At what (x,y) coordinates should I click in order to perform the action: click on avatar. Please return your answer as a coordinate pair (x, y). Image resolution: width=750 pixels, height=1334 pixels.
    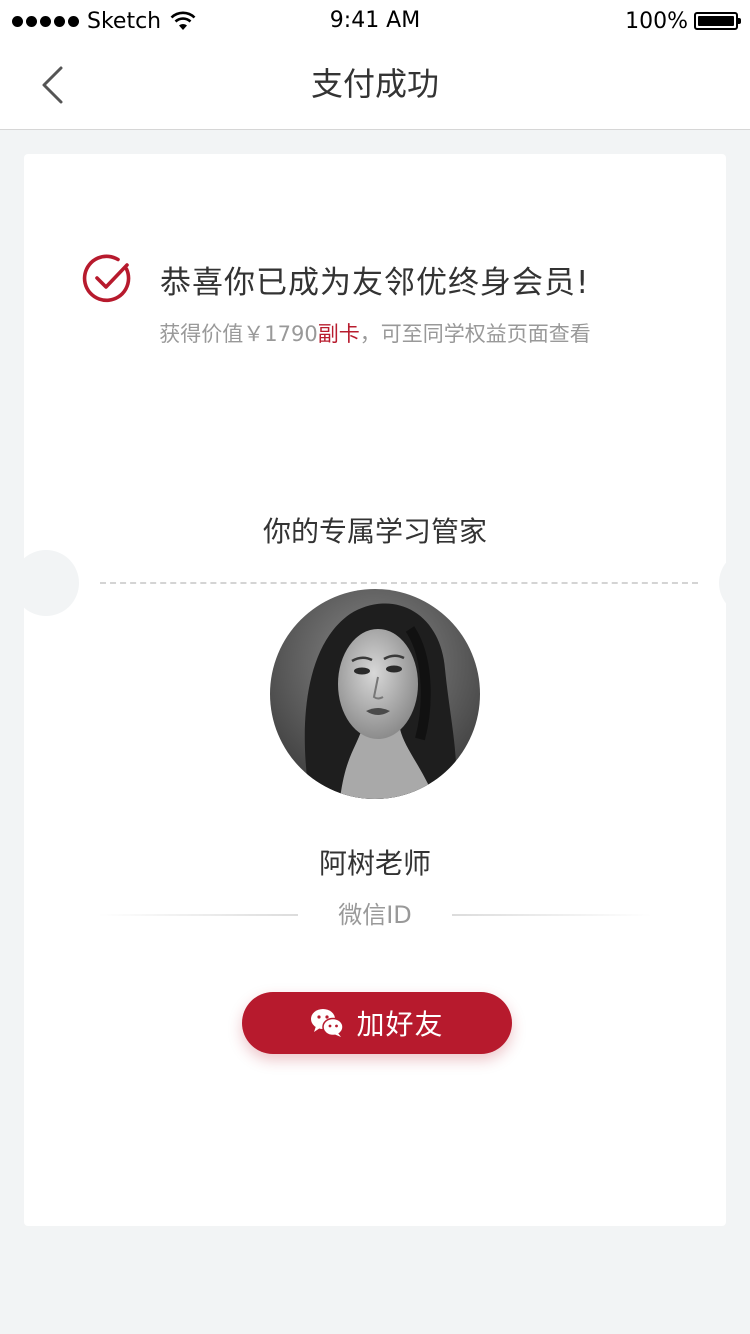
    Looking at the image, I should click on (375, 694).